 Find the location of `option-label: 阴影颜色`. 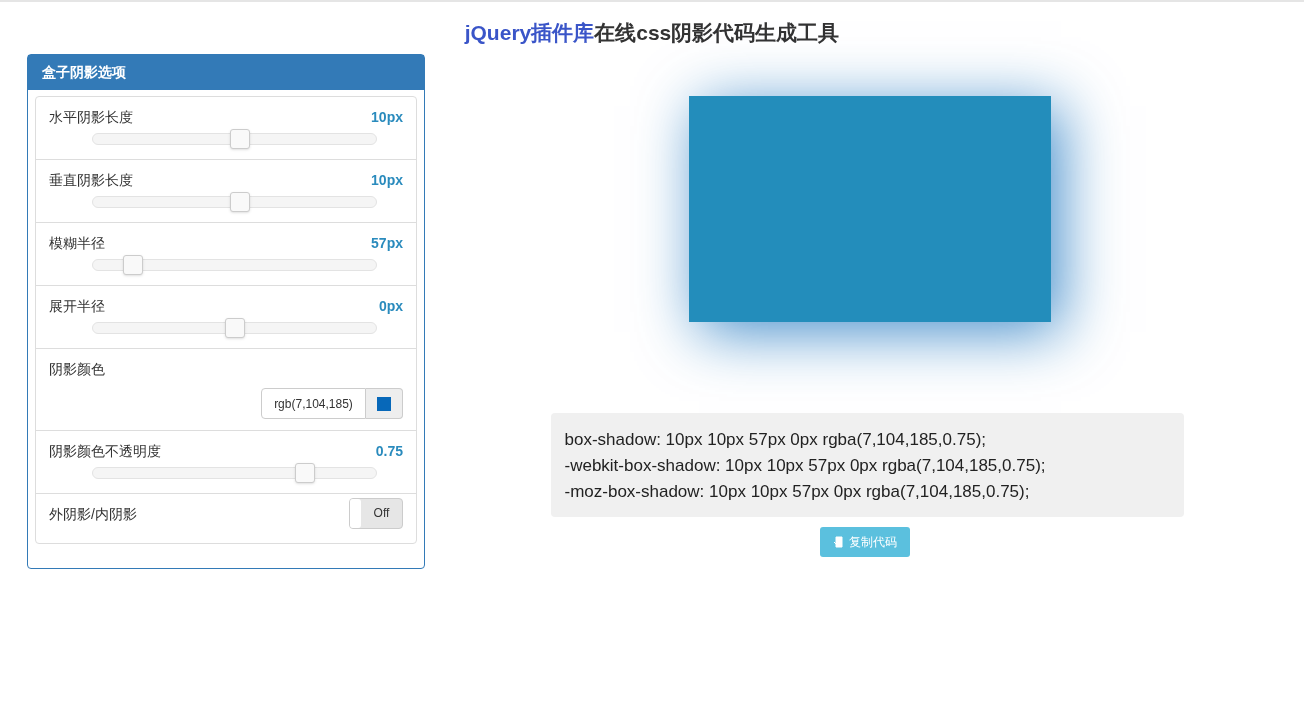

option-label: 阴影颜色 is located at coordinates (77, 369).